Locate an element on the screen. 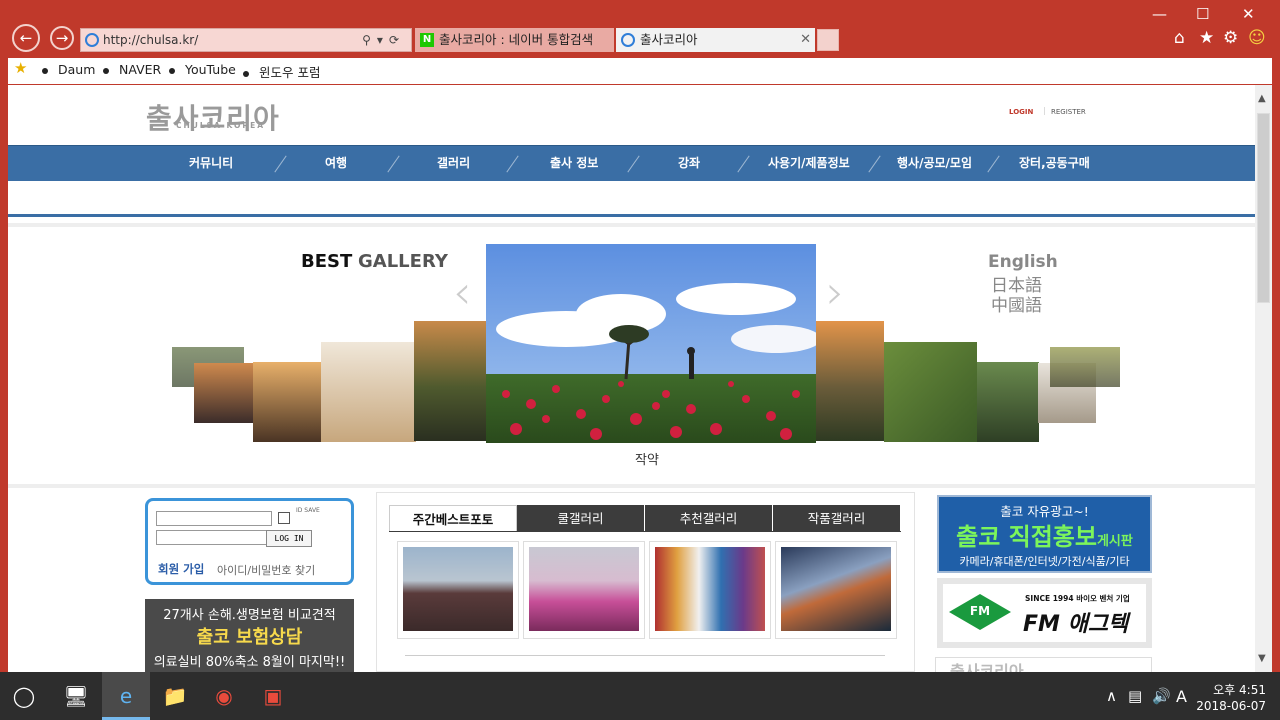  menu-reviews: 사용기/제품정보 is located at coordinates (809, 164).